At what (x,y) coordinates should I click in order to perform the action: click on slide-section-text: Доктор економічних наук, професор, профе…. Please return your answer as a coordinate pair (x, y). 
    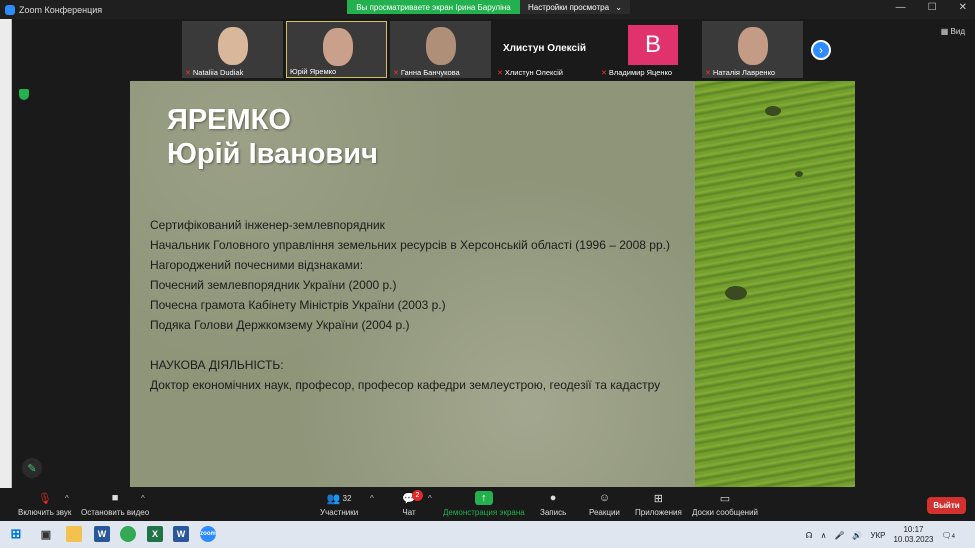
    Looking at the image, I should click on (405, 385).